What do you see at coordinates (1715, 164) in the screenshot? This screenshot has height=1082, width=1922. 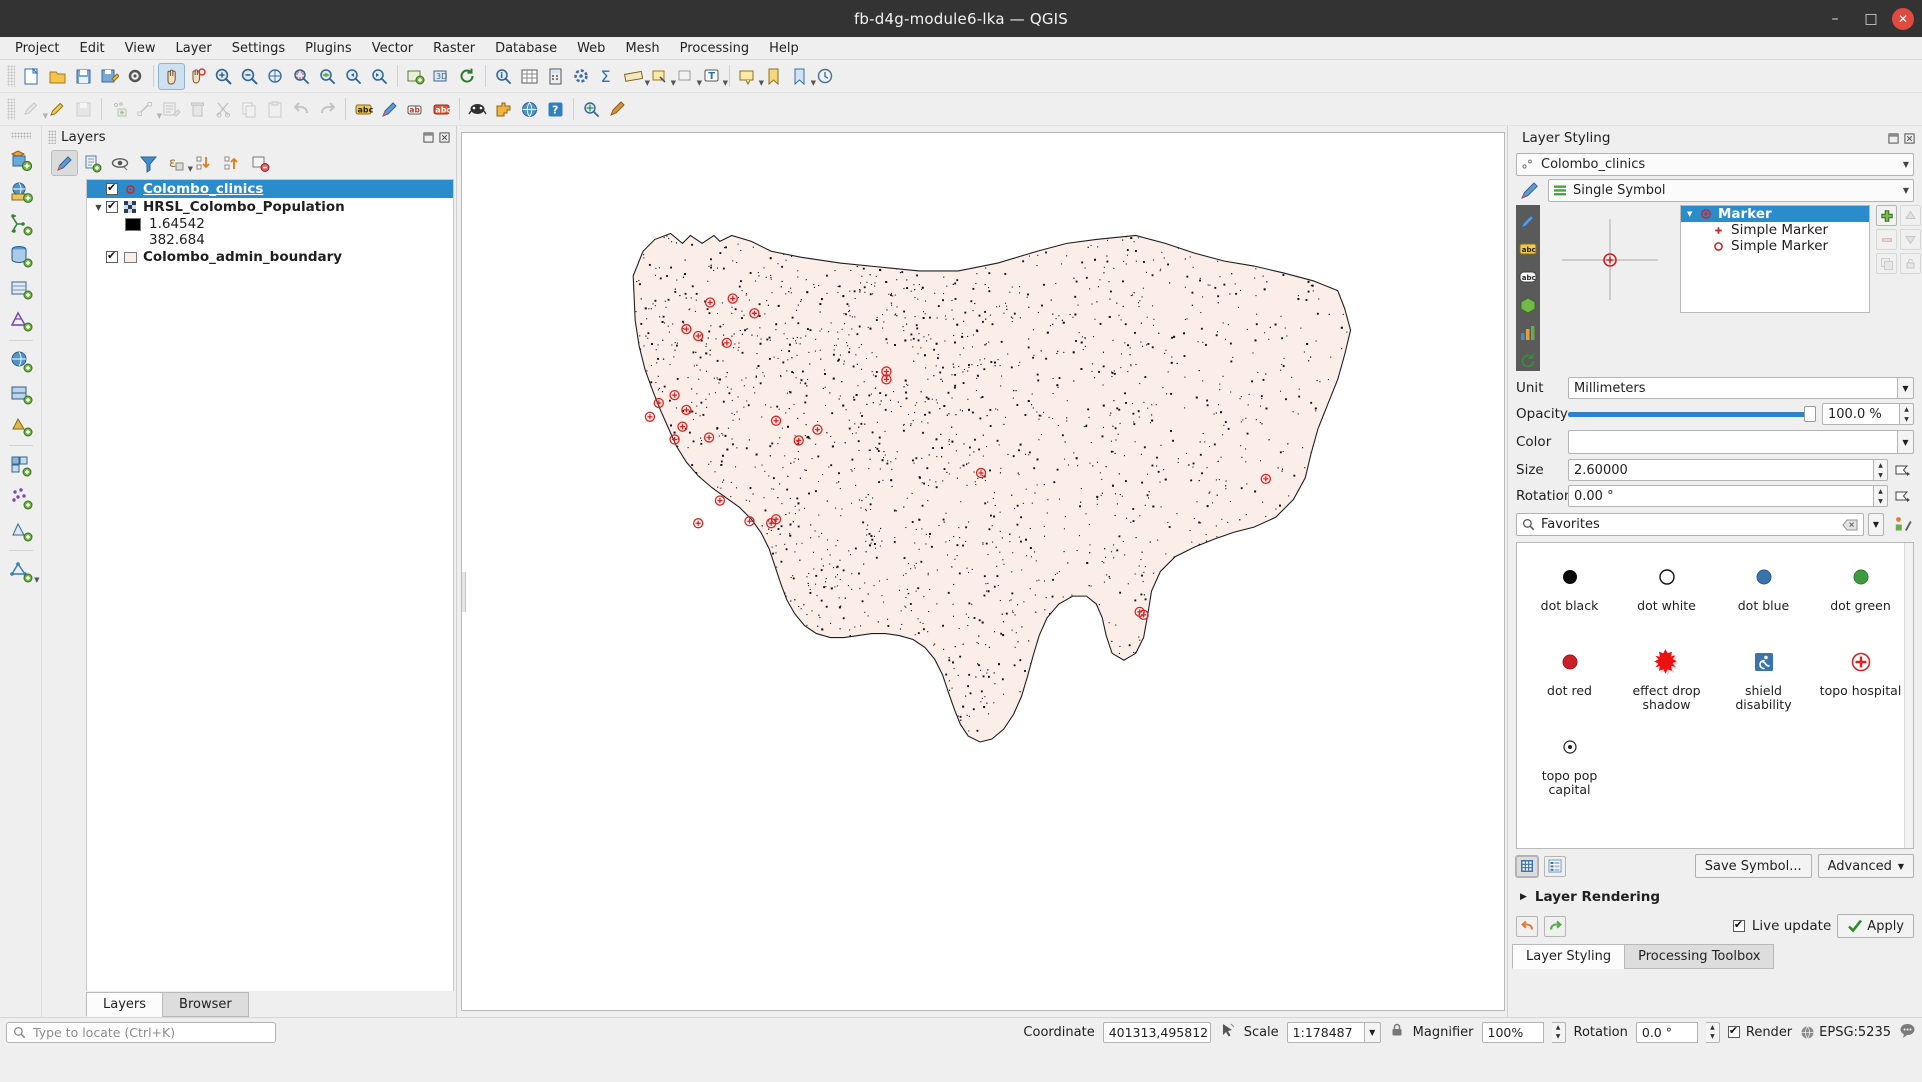 I see `layer-selector-combo: Colombo_clinics ▼` at bounding box center [1715, 164].